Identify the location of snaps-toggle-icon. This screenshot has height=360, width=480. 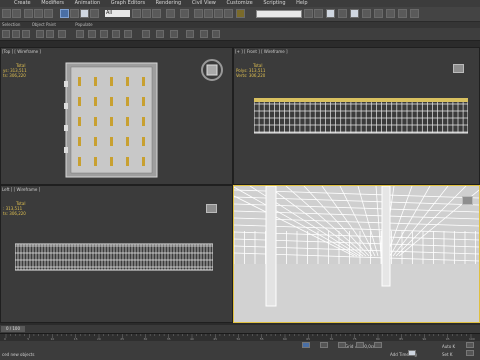
(198, 13).